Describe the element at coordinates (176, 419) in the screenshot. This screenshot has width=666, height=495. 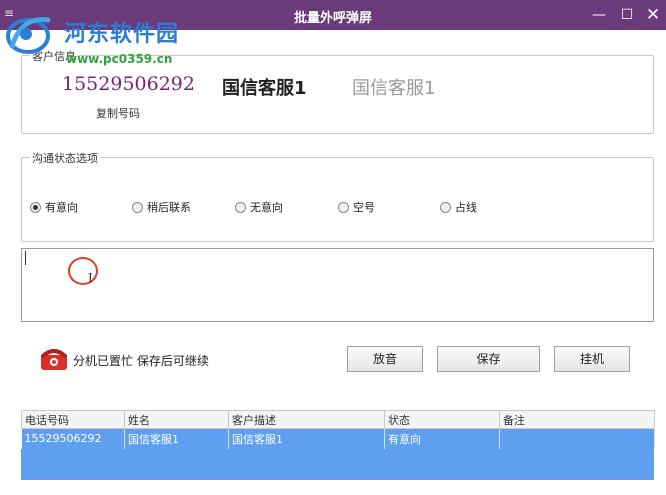
I see `column-header-name: 姓名` at that location.